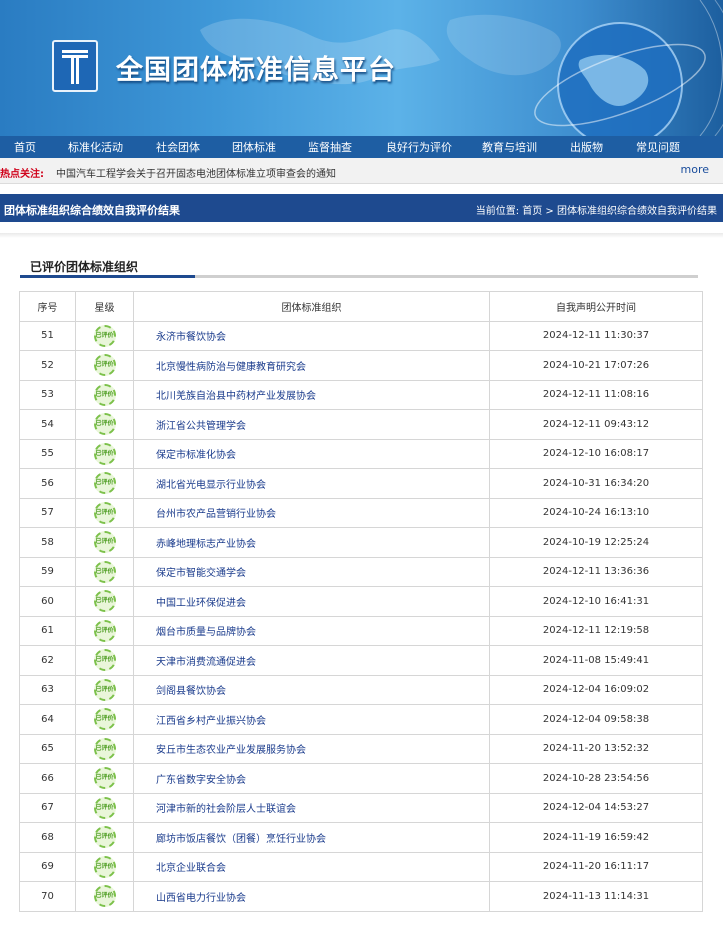  I want to click on organization-link: 江西省乡村产业振兴协会, so click(311, 719).